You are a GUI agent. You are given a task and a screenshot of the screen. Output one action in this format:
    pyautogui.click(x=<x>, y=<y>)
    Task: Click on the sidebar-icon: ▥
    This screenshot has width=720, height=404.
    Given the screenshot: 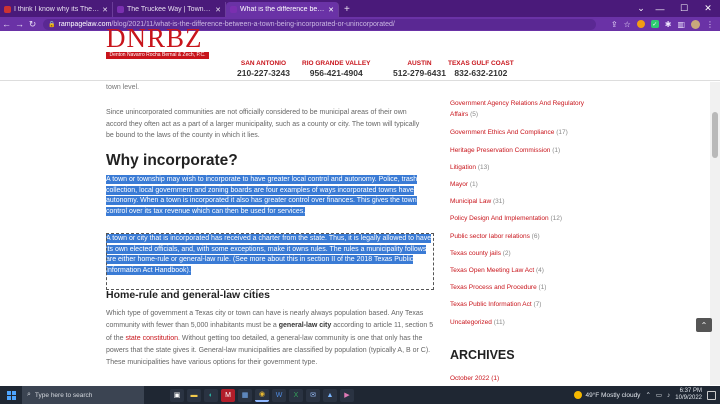 What is the action you would take?
    pyautogui.click(x=681, y=24)
    